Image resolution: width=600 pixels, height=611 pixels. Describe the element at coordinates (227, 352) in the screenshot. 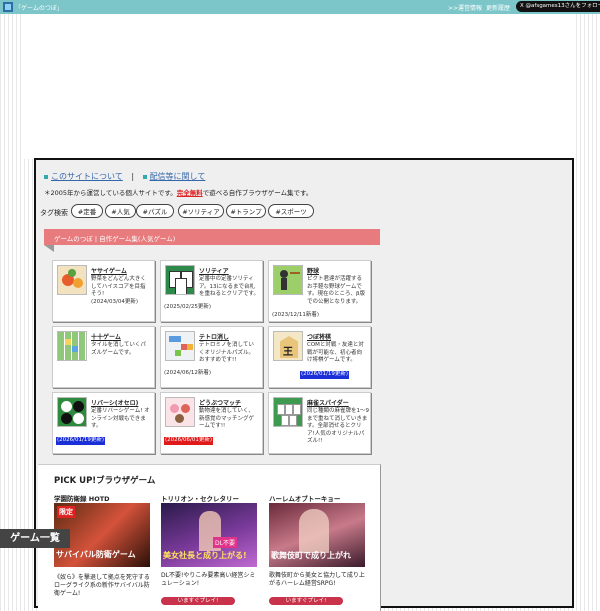

I see `game-desc: テトロミノを消していくオリジナルパズル。おすすめです!!` at that location.